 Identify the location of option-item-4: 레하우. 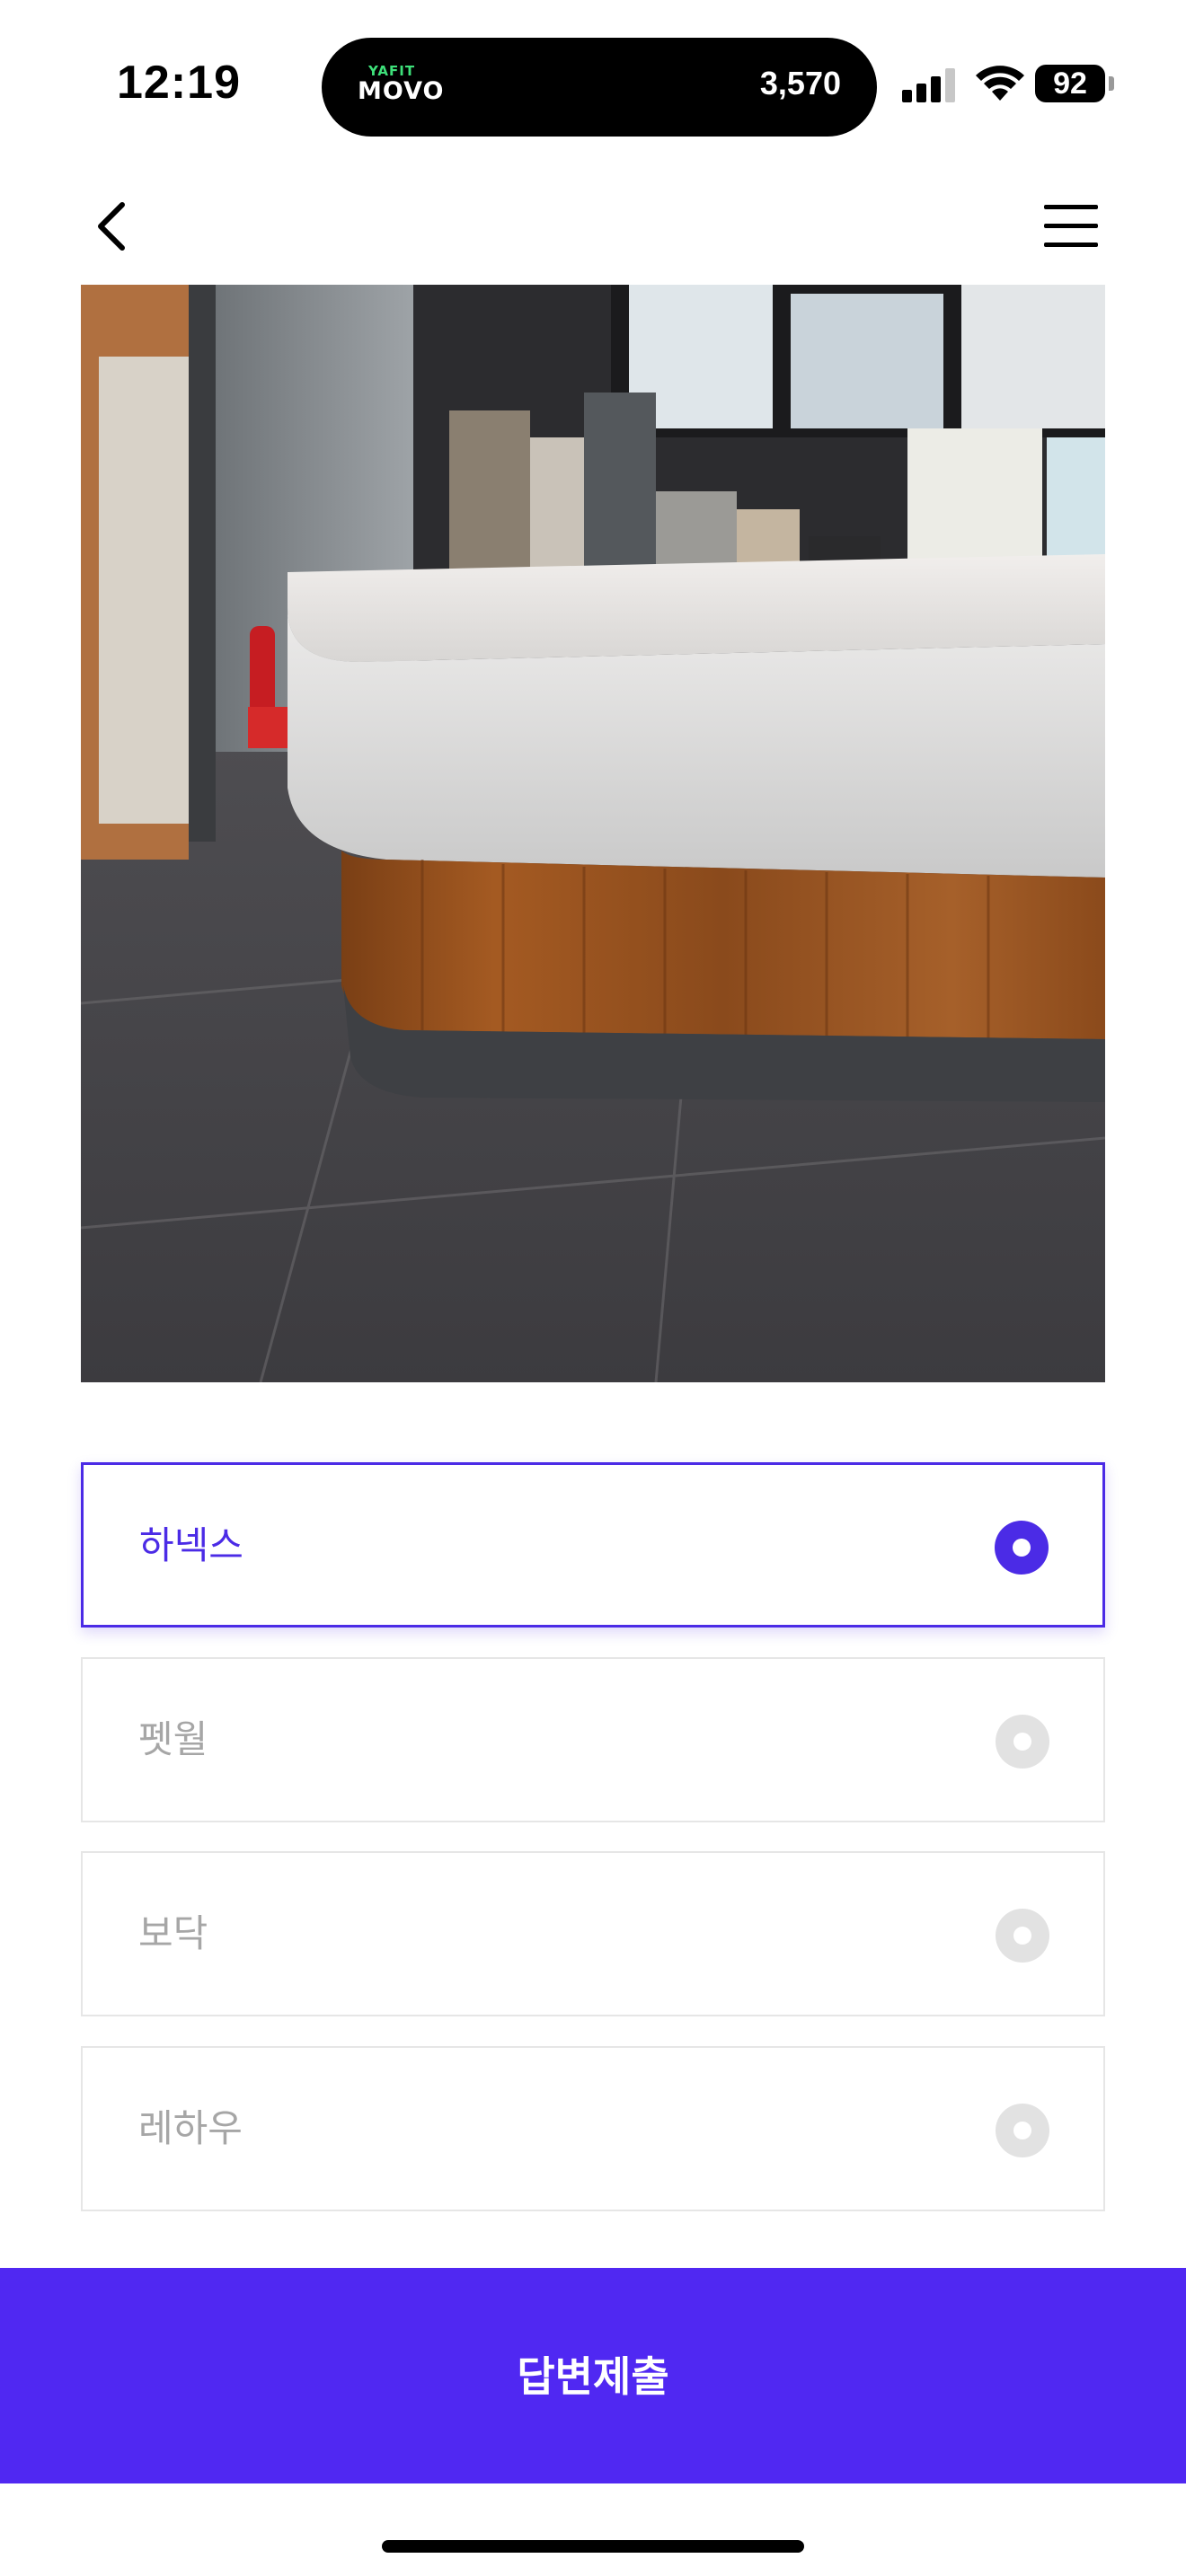
(593, 2128).